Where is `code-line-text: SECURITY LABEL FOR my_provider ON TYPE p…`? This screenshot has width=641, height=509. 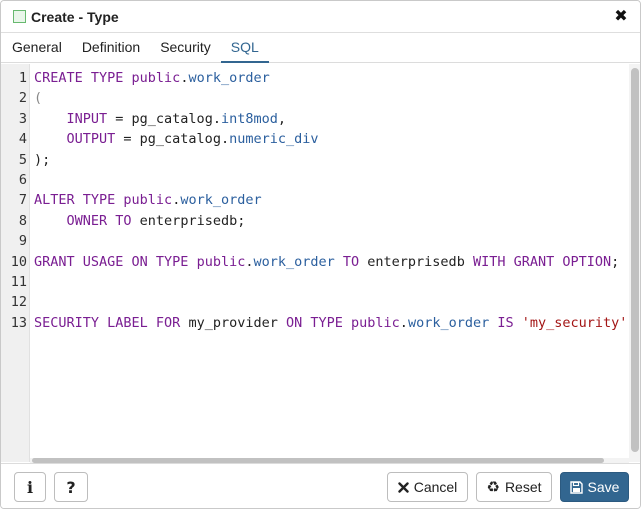 code-line-text: SECURITY LABEL FOR my_provider ON TYPE p… is located at coordinates (330, 323).